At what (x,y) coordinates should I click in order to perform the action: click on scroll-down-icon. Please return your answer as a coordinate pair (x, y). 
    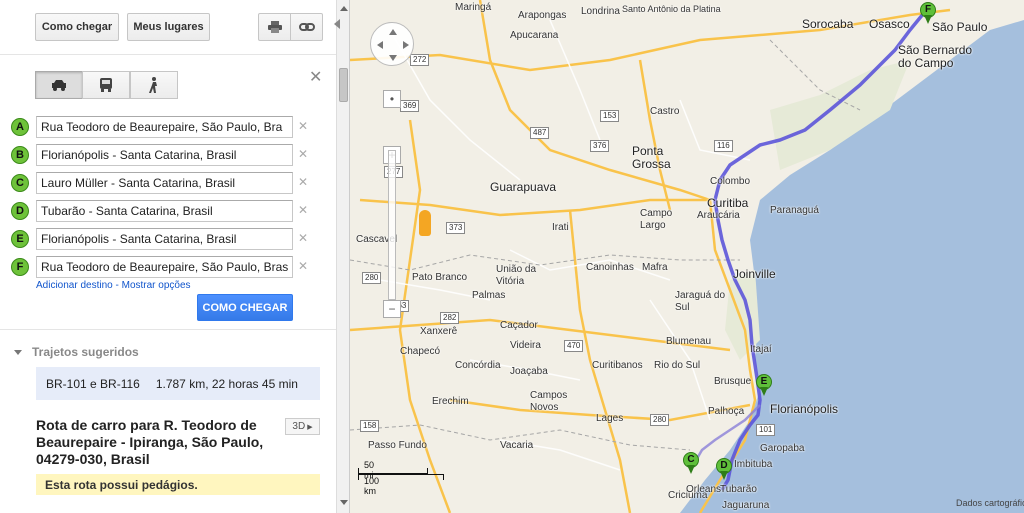
    Looking at the image, I should click on (344, 502).